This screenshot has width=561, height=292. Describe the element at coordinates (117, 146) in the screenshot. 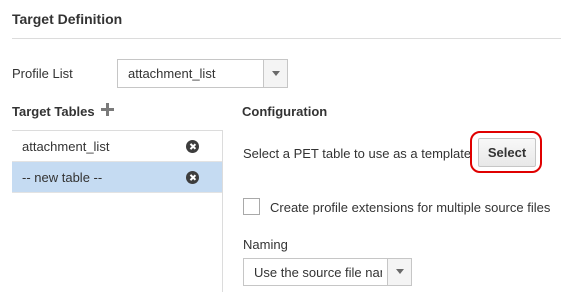

I see `list-item: attachment_list` at that location.